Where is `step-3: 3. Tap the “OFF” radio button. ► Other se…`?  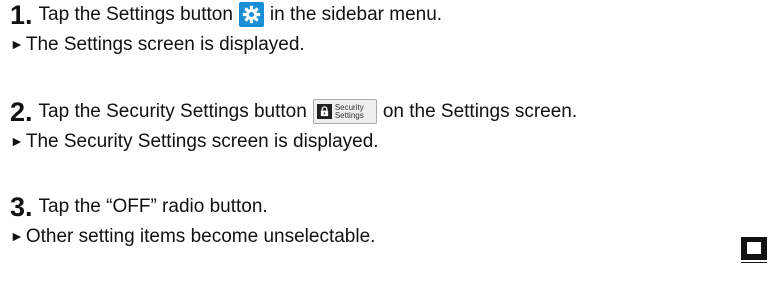 step-3: 3. Tap the “OFF” radio button. ► Other se… is located at coordinates (192, 220).